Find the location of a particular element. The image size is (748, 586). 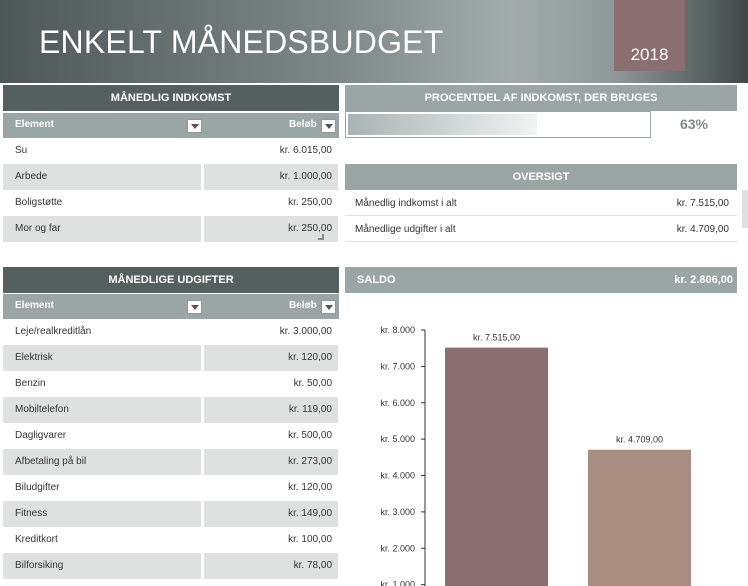

year-box: 2018 is located at coordinates (649, 35).